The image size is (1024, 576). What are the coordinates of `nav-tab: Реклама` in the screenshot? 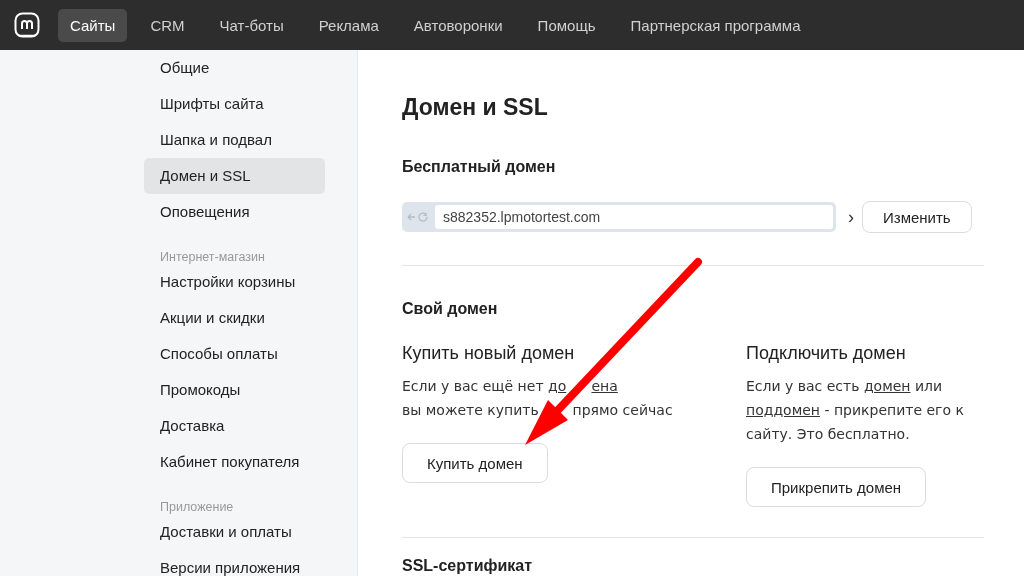 It's located at (348, 25).